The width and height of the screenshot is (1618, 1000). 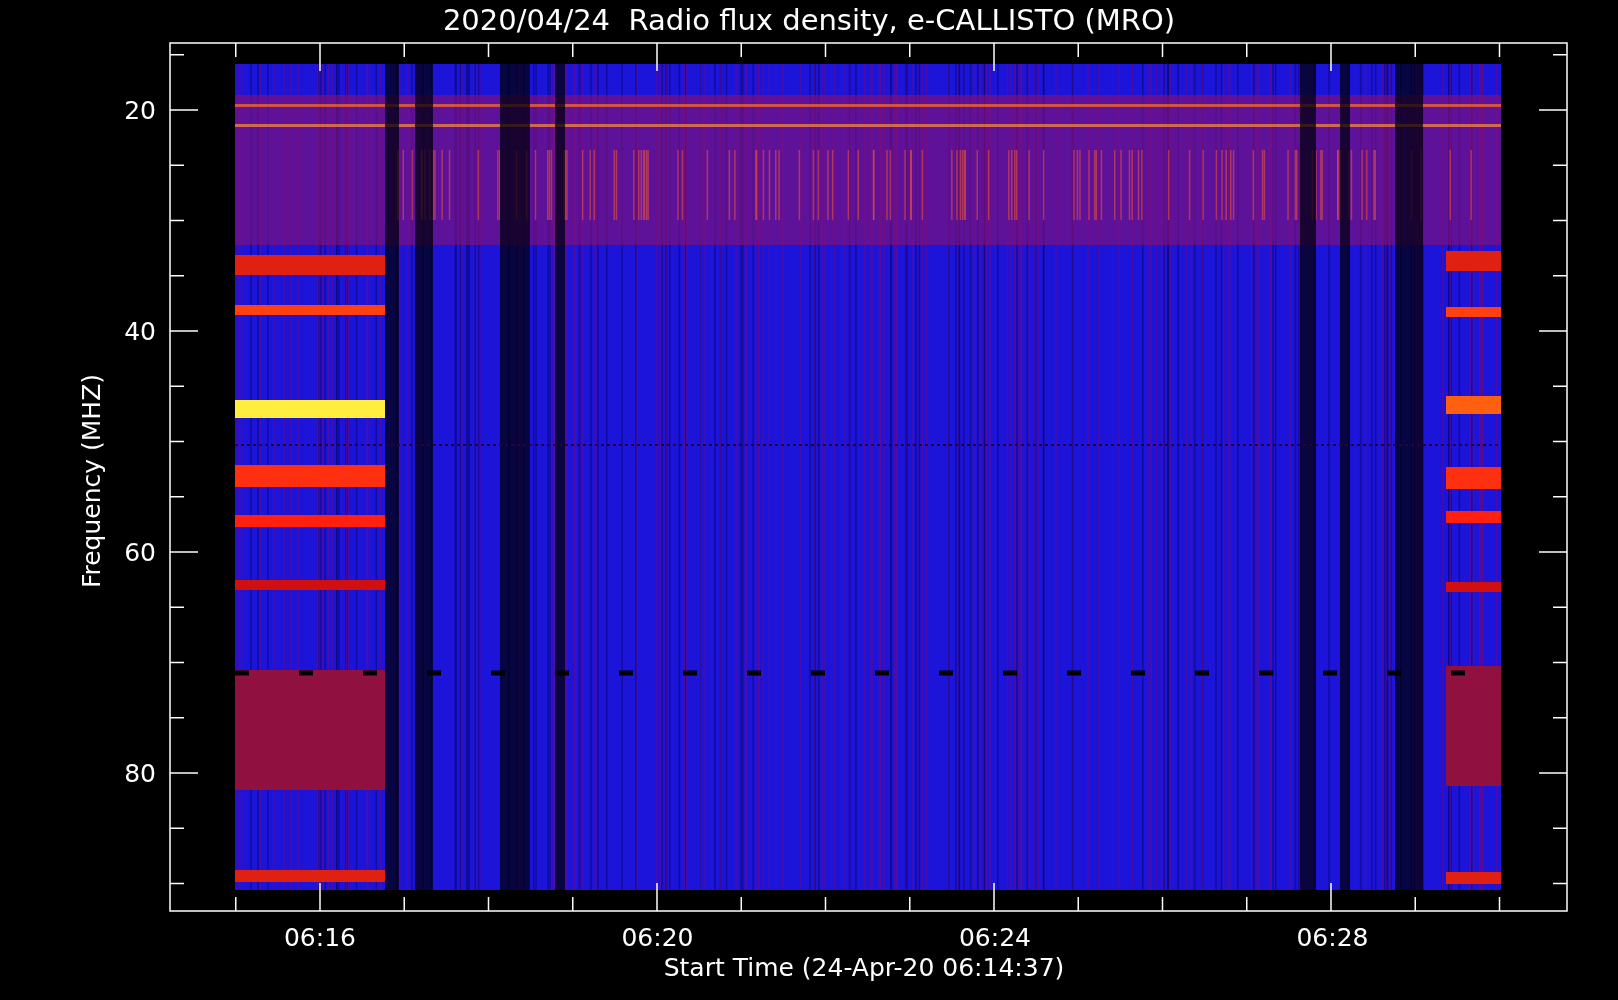 I want to click on tick-label: 40, so click(x=140, y=331).